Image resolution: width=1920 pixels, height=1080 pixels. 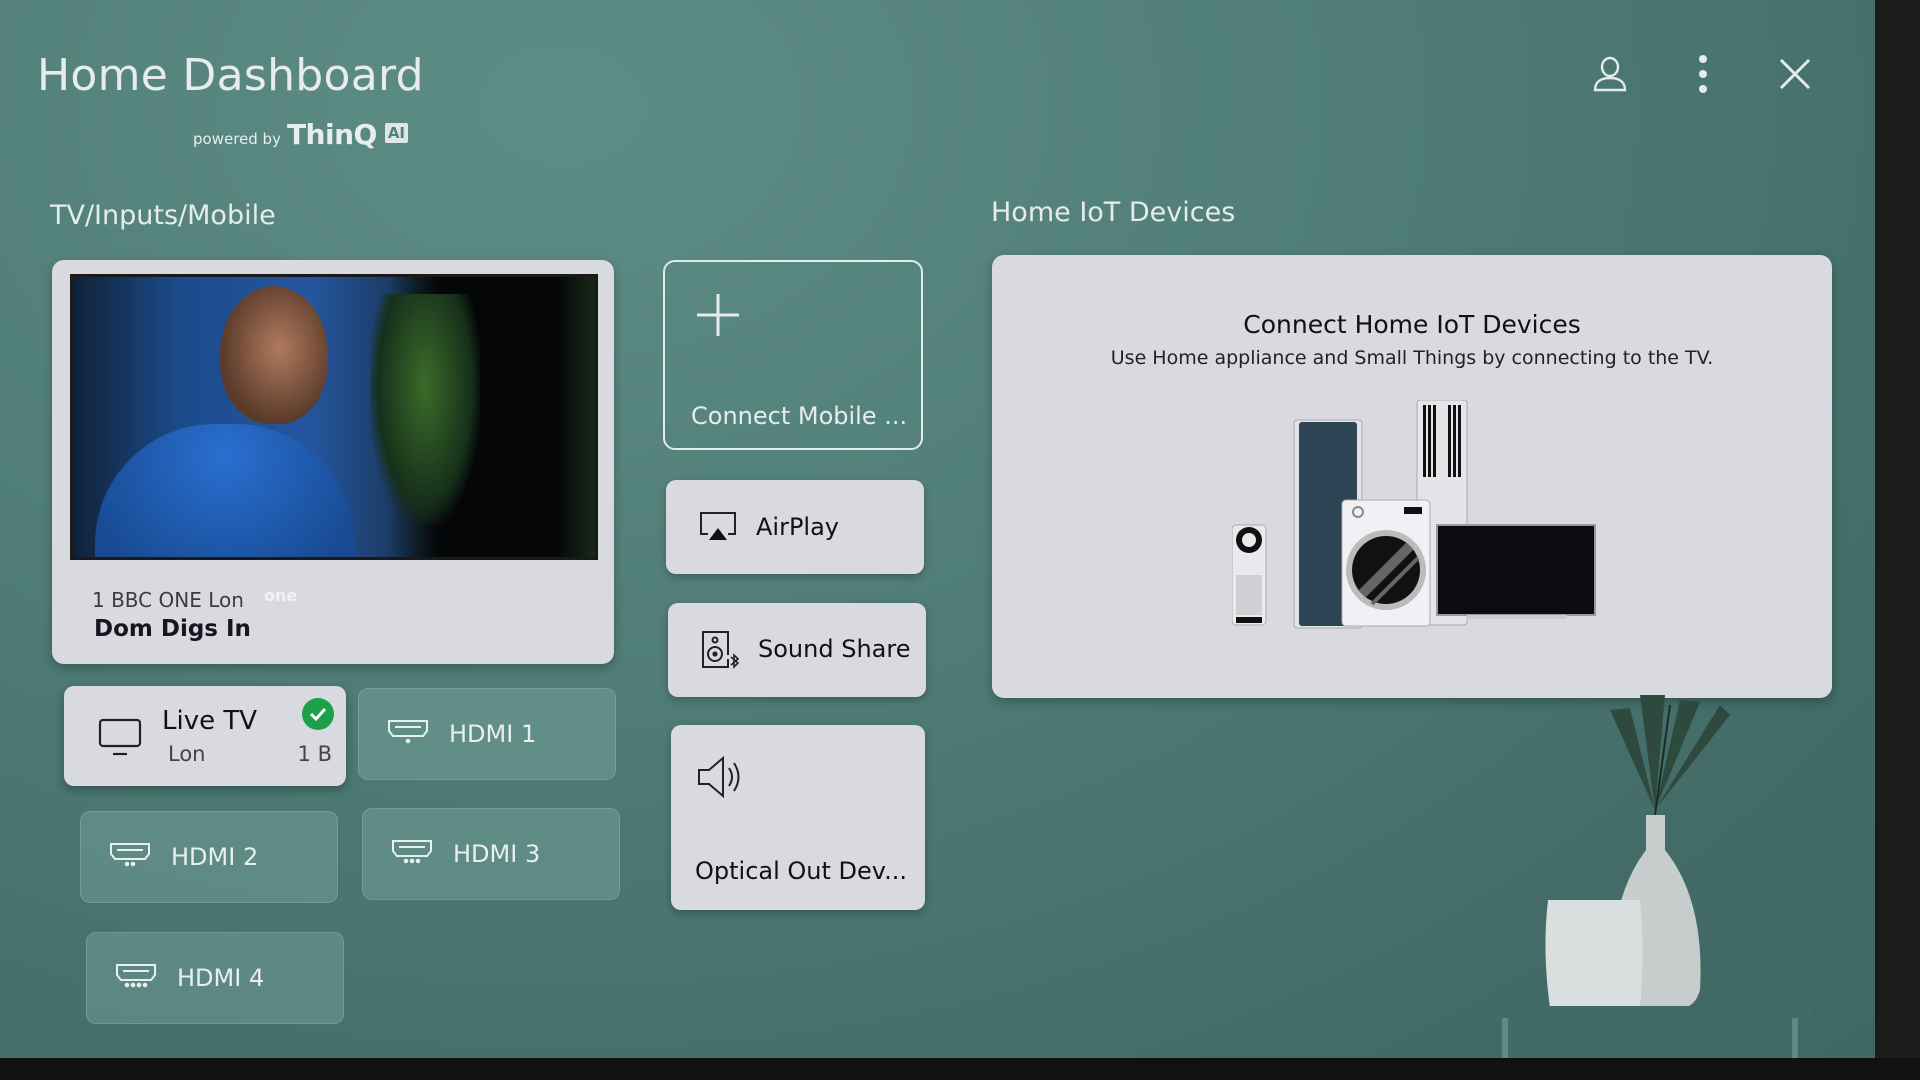 I want to click on close-button, so click(x=1795, y=74).